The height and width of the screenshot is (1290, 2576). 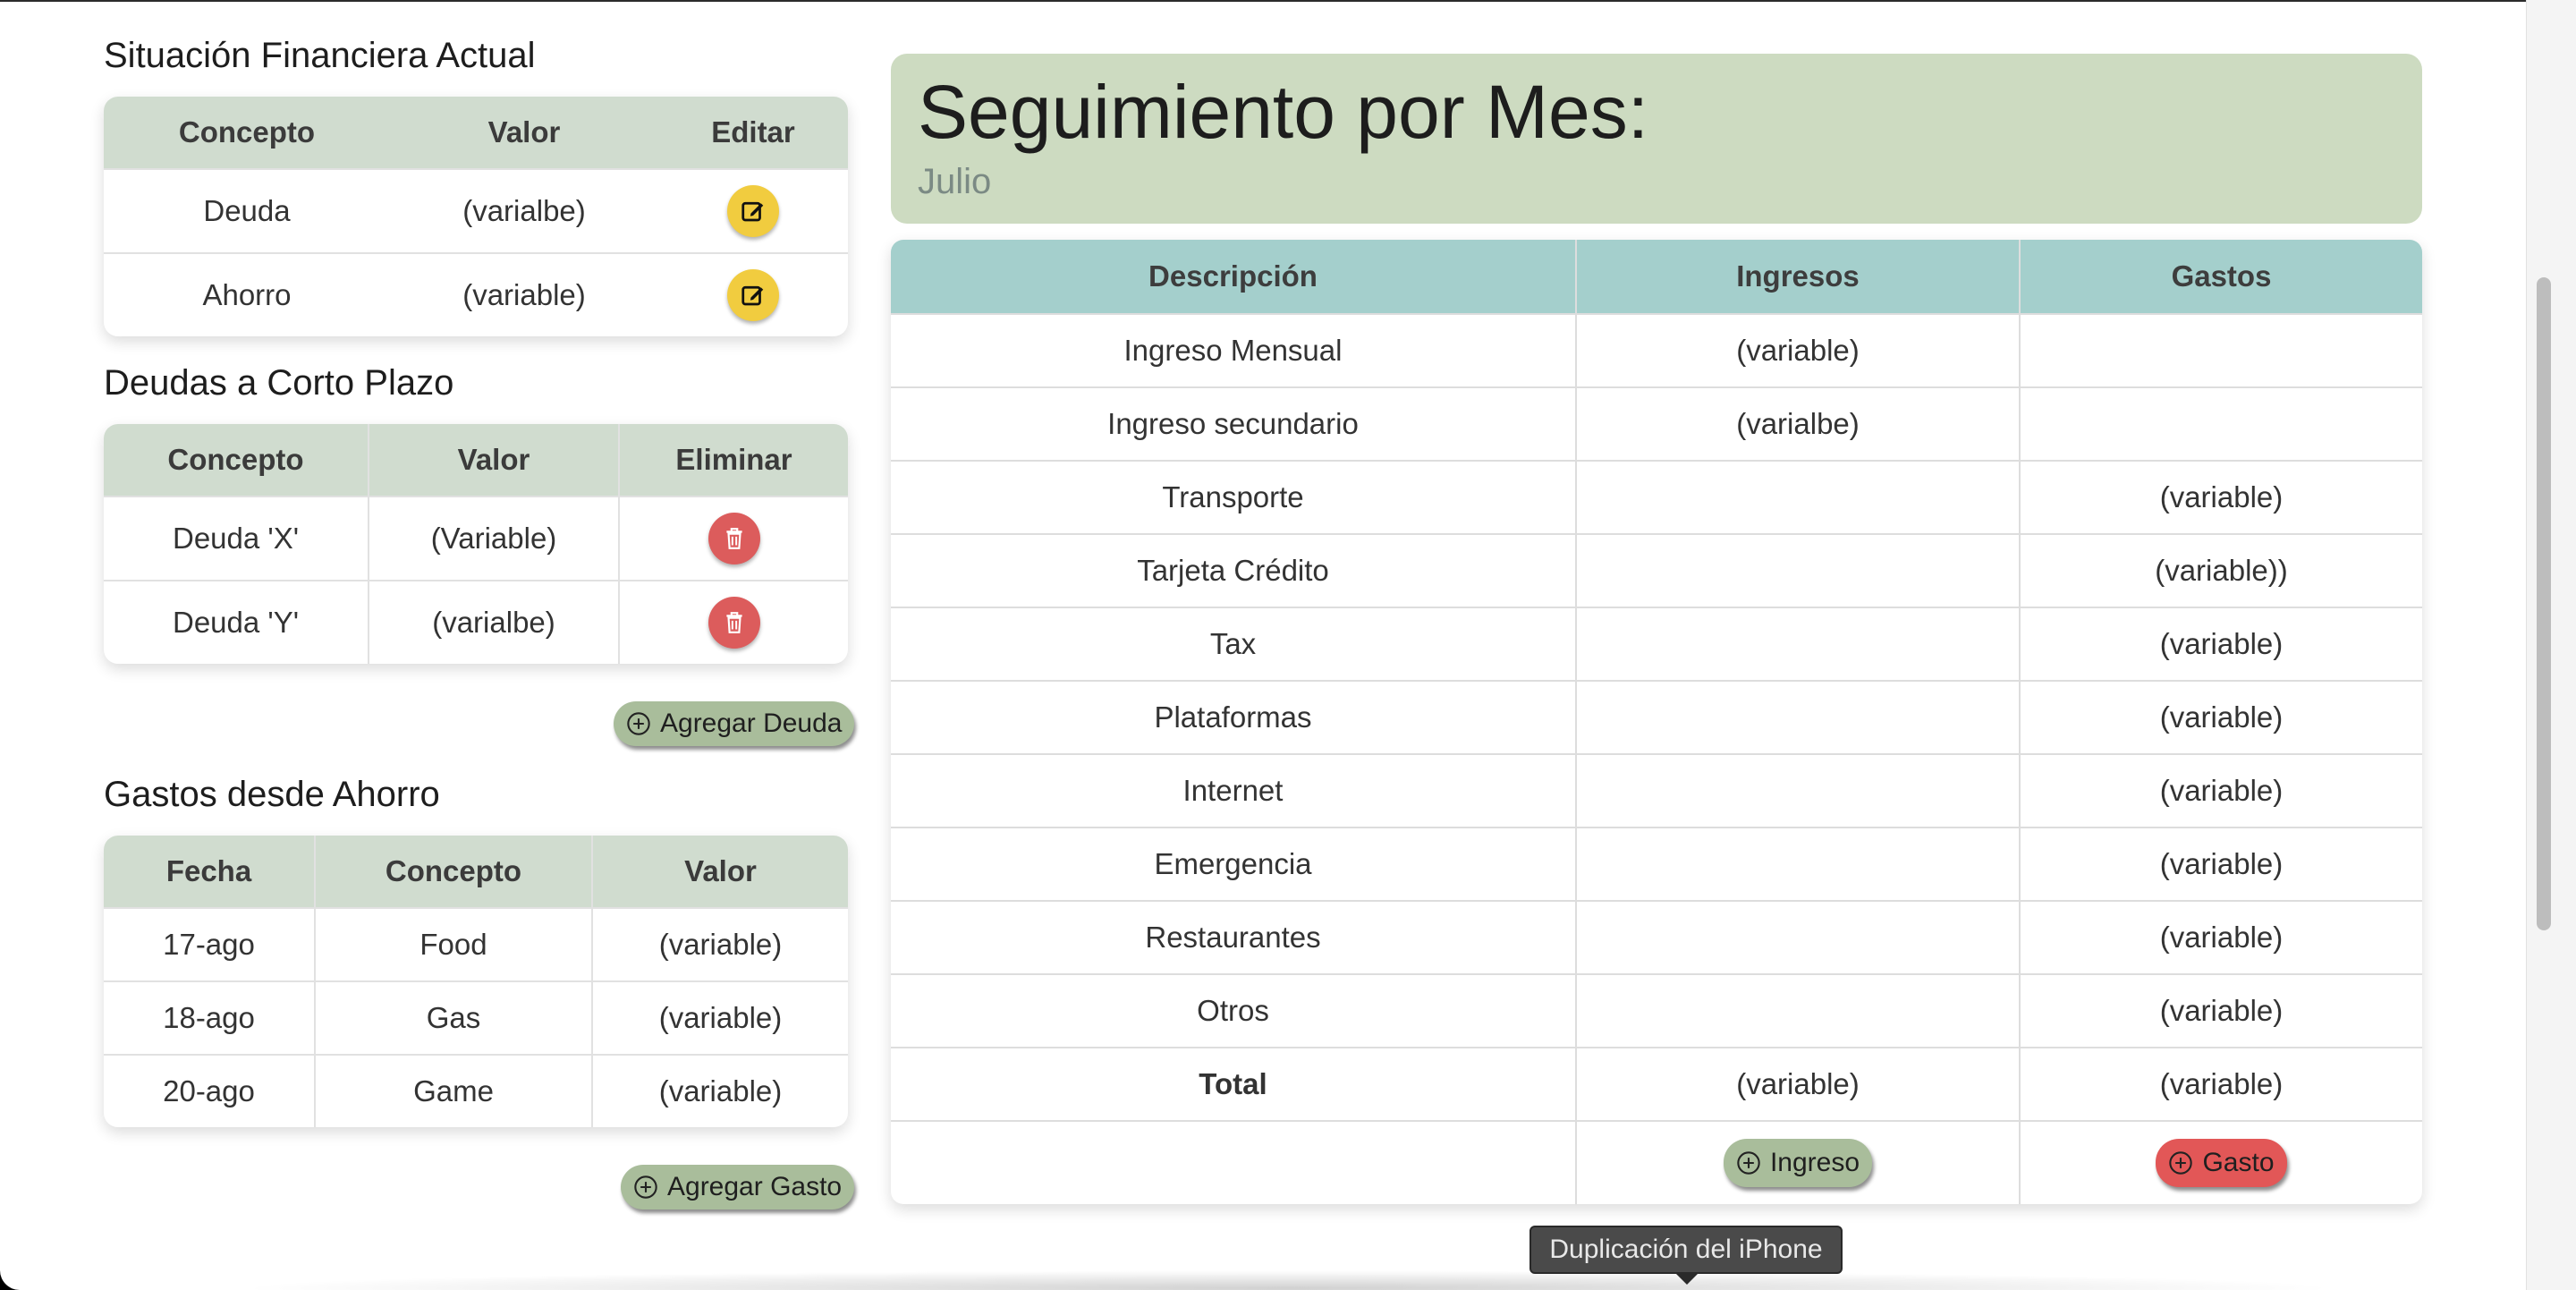 I want to click on add-expense-button: Agregar Gasto, so click(x=738, y=1187).